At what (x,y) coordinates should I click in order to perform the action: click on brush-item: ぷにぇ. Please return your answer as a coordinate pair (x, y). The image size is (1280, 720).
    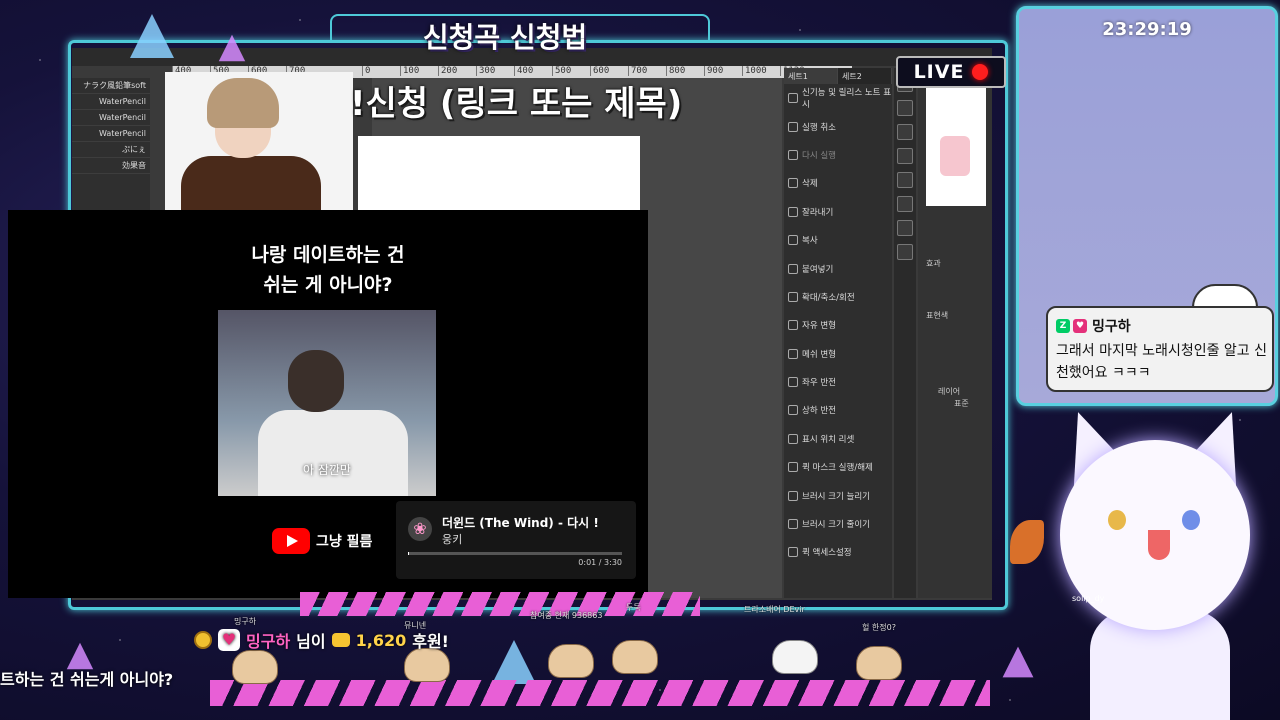
    Looking at the image, I should click on (111, 150).